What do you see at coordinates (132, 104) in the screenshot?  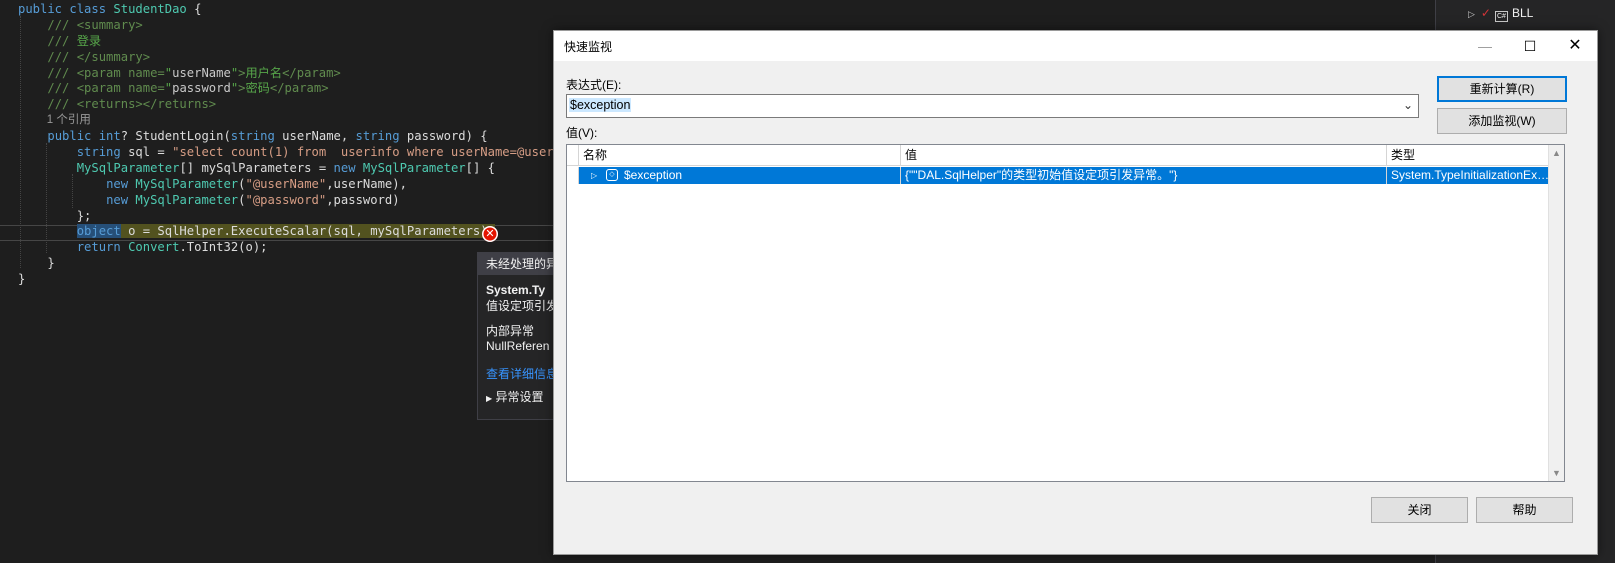 I see `code-line: /// <returns></returns>` at bounding box center [132, 104].